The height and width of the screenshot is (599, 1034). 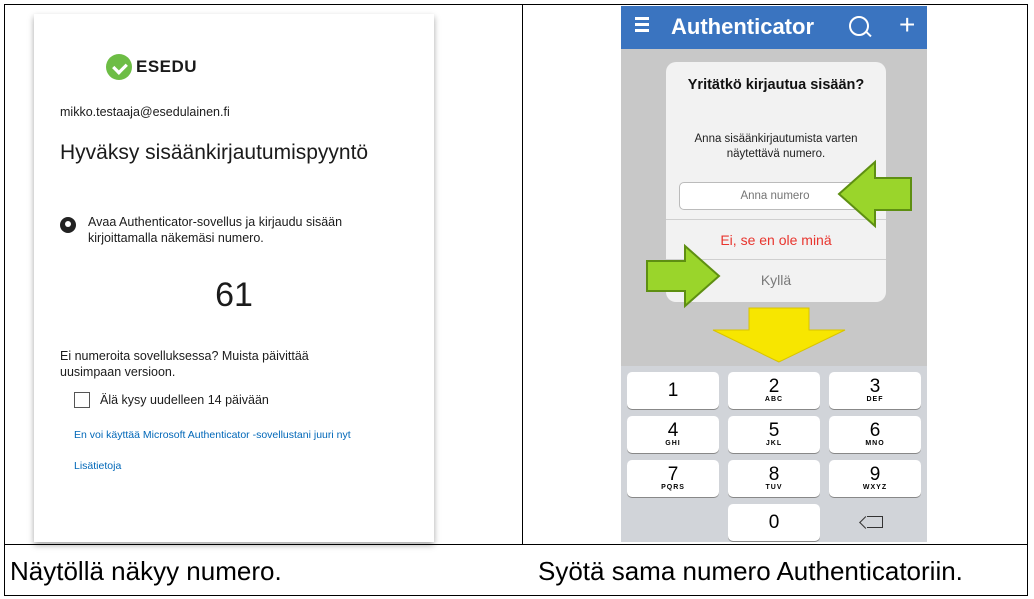 I want to click on lock-icon, so click(x=68, y=225).